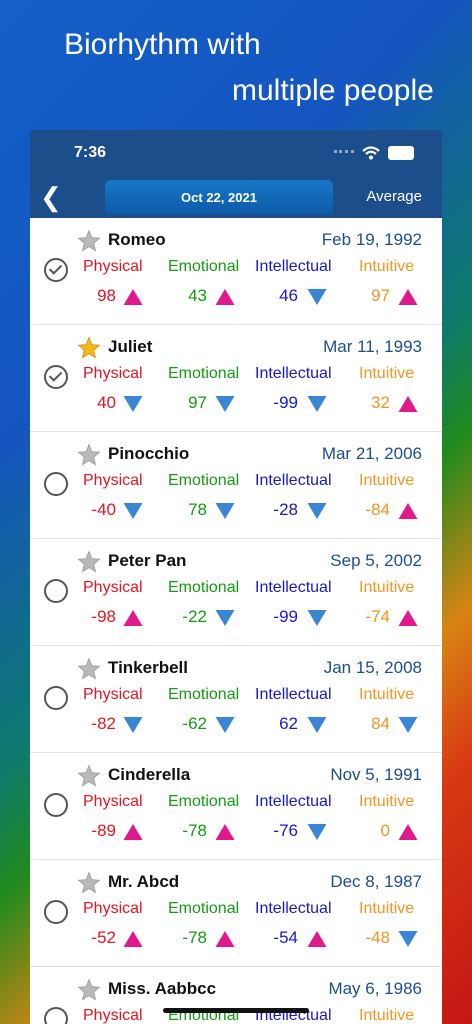 The image size is (472, 1024). What do you see at coordinates (377, 509) in the screenshot?
I see `intuitive-value: -84` at bounding box center [377, 509].